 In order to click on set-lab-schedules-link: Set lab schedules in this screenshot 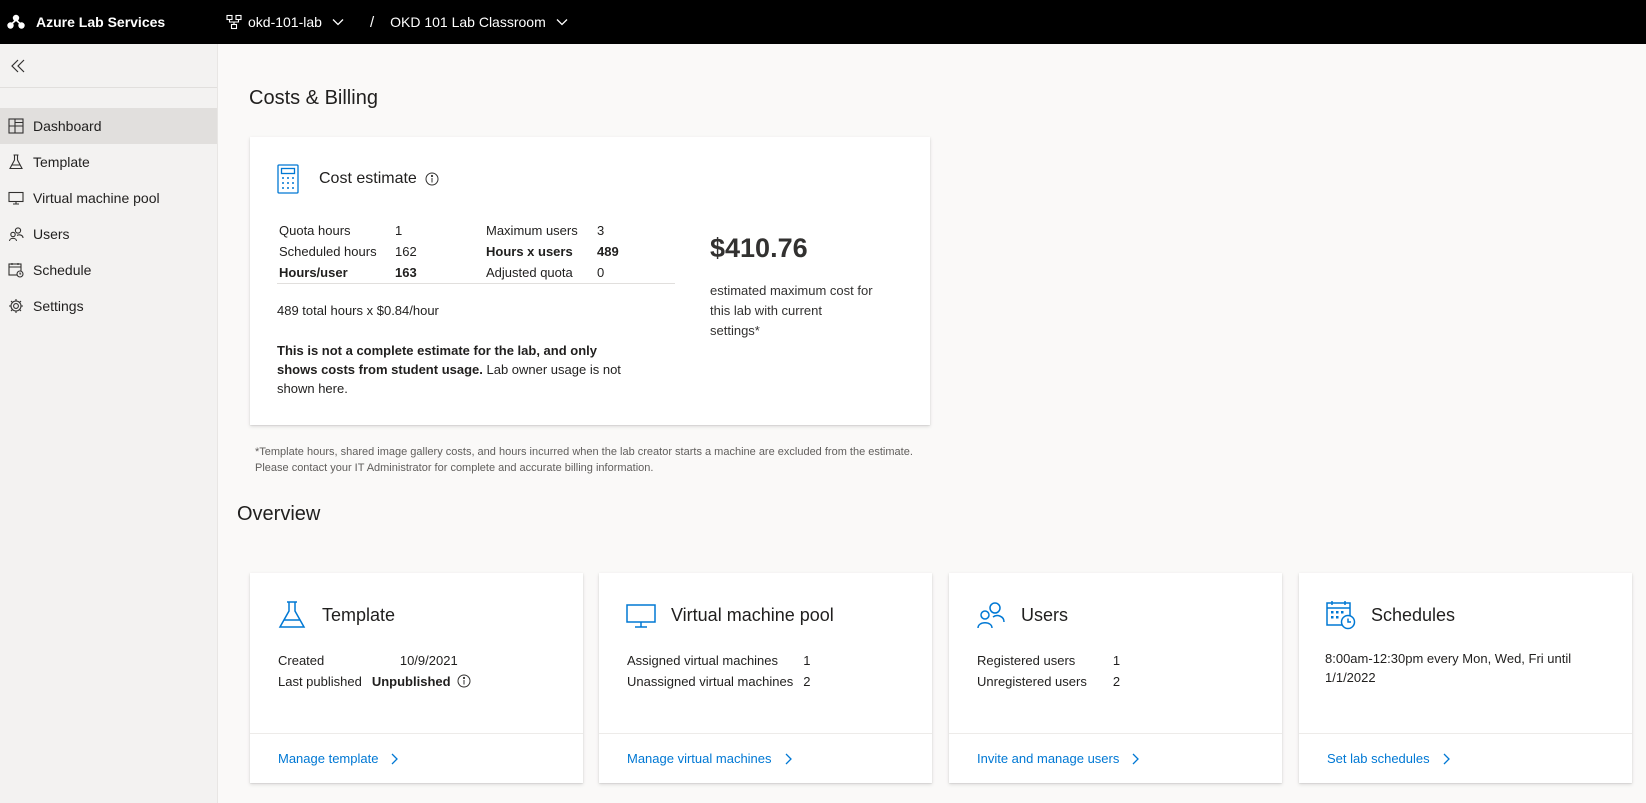, I will do `click(1389, 758)`.